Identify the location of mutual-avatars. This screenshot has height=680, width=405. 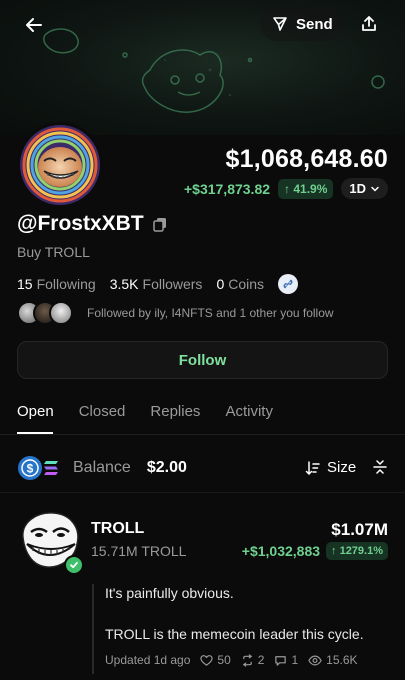
(45, 313).